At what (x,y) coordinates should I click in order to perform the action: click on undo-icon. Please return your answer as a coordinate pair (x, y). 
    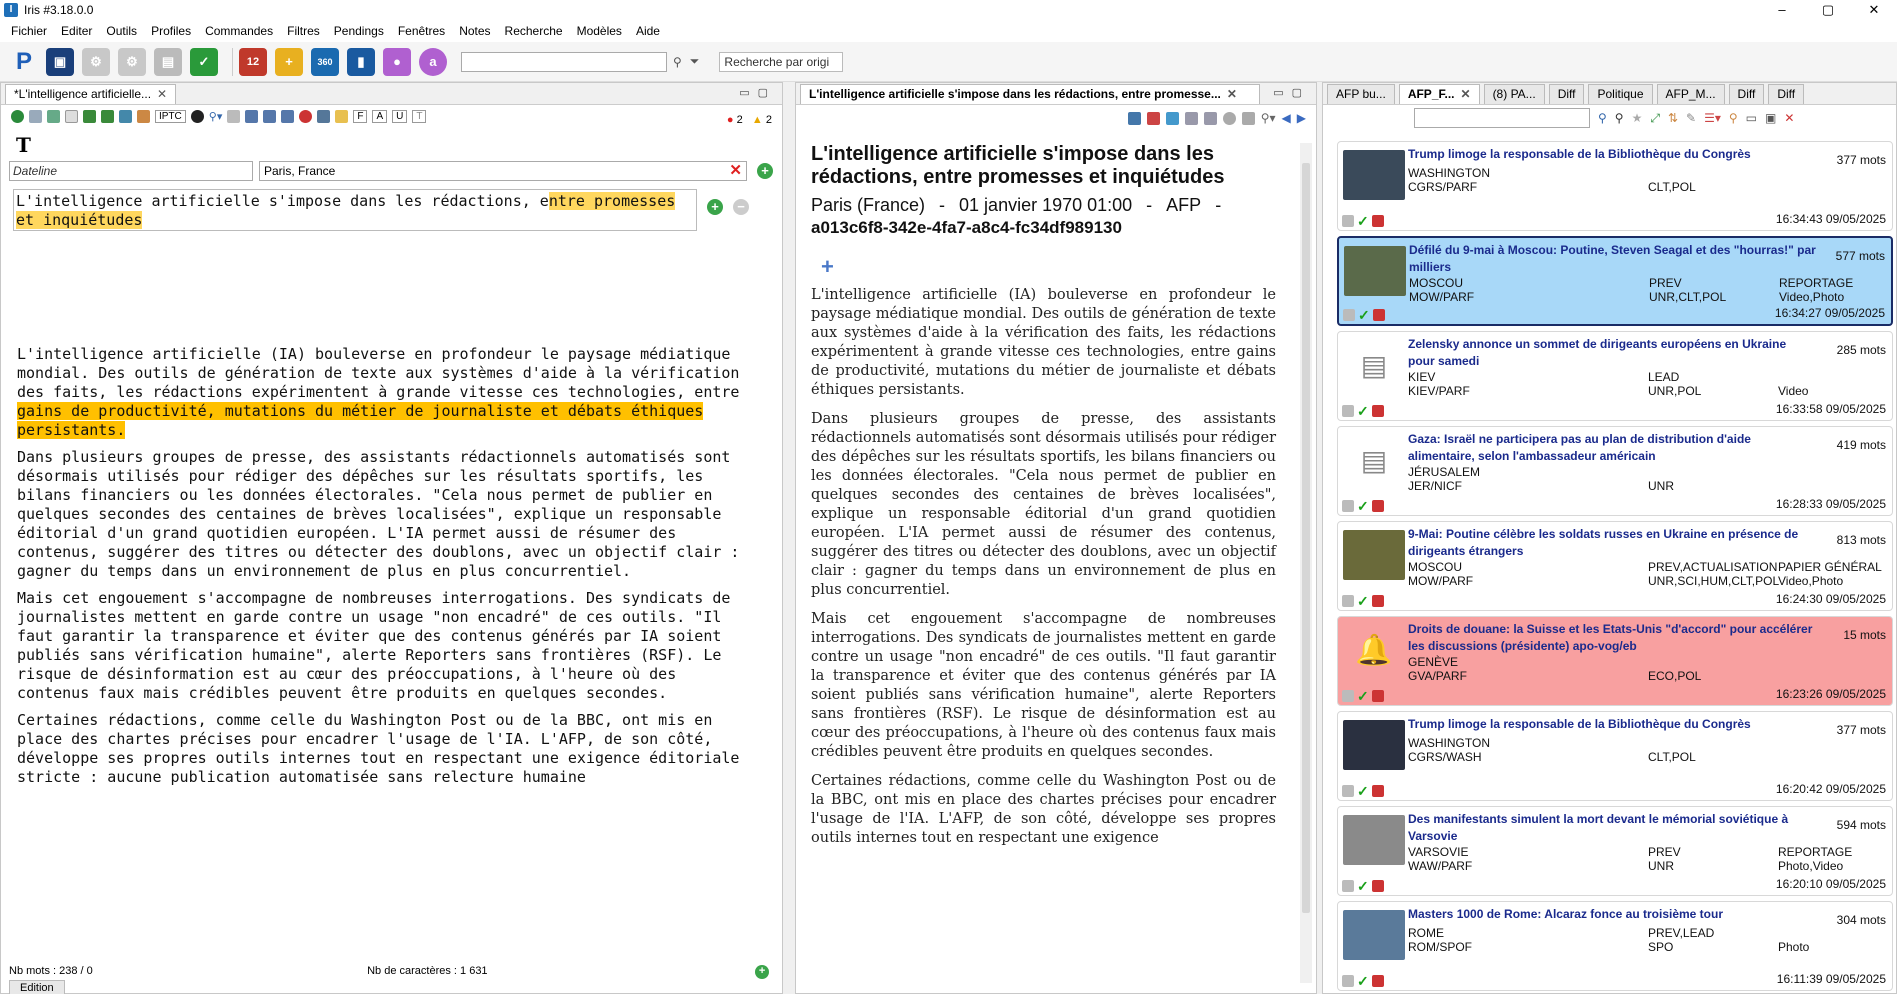
    Looking at the image, I should click on (89, 116).